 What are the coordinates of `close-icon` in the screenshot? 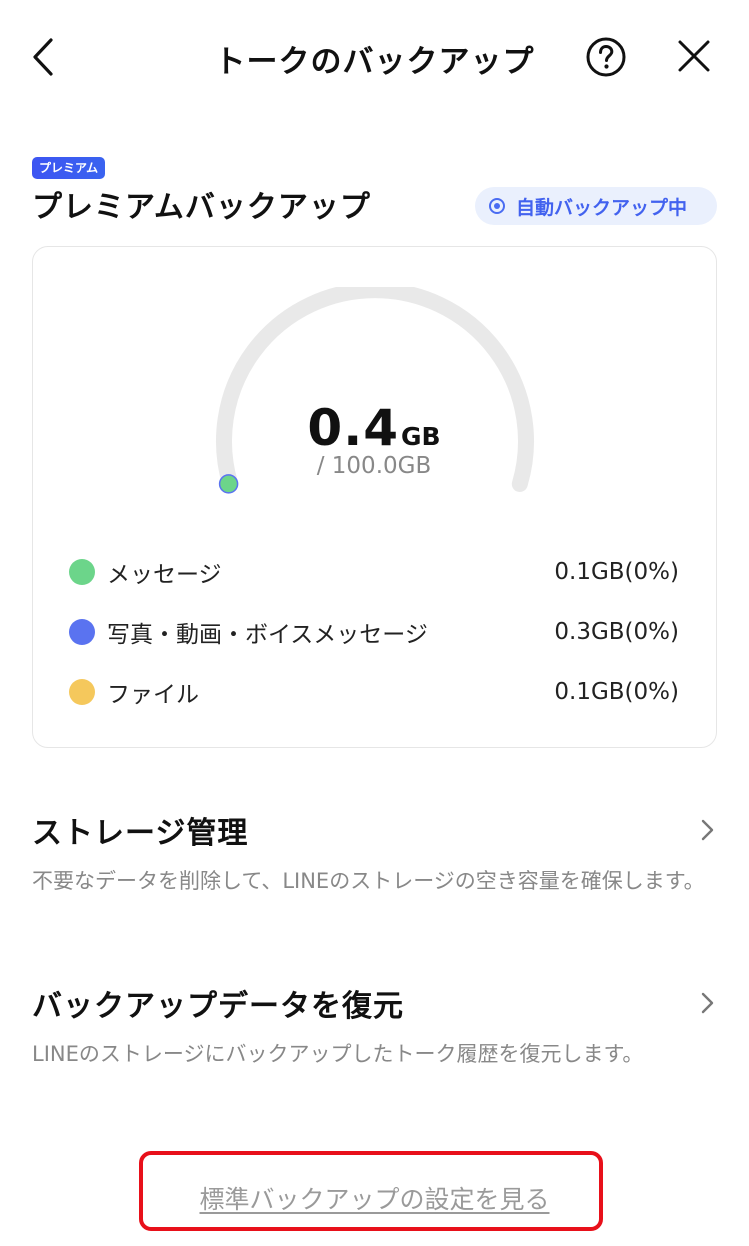 It's located at (694, 56).